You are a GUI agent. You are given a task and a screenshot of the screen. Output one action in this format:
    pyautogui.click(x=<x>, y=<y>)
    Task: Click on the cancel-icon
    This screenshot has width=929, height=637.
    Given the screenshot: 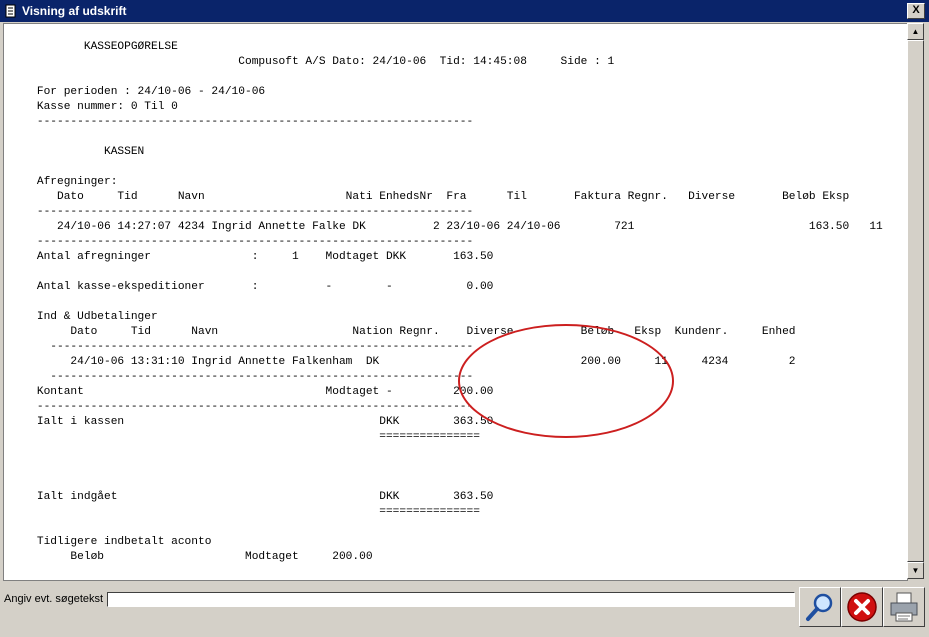 What is the action you would take?
    pyautogui.click(x=862, y=607)
    